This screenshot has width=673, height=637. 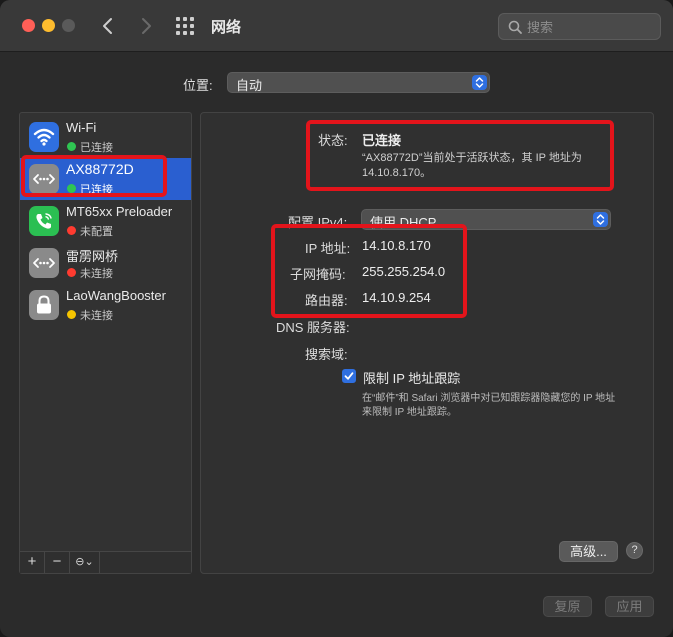 I want to click on service-name: AX88772D, so click(x=100, y=169).